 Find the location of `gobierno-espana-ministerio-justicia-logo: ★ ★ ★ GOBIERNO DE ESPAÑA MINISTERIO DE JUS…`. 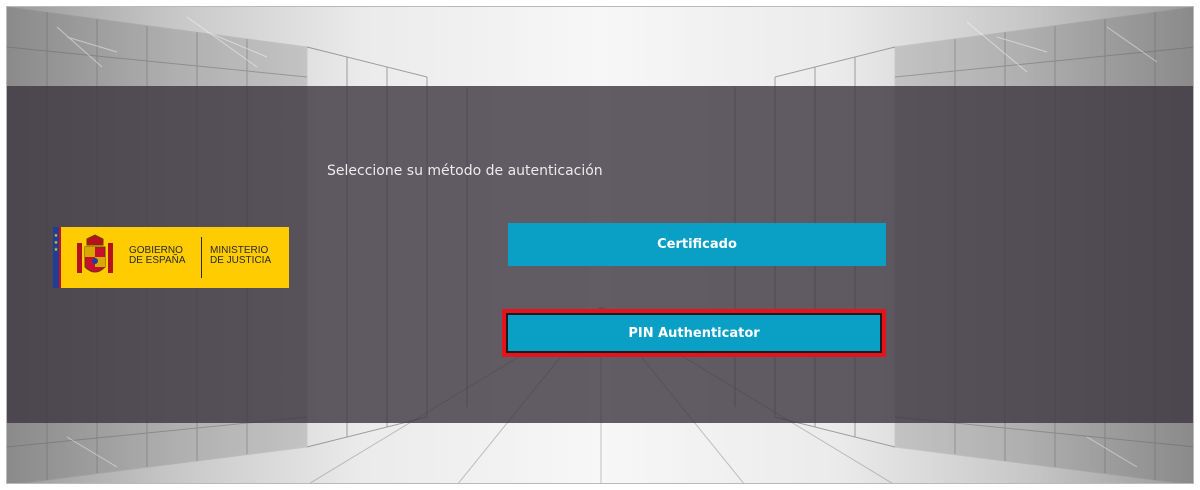

gobierno-espana-ministerio-justicia-logo: ★ ★ ★ GOBIERNO DE ESPAÑA MINISTERIO DE JUS… is located at coordinates (171, 257).